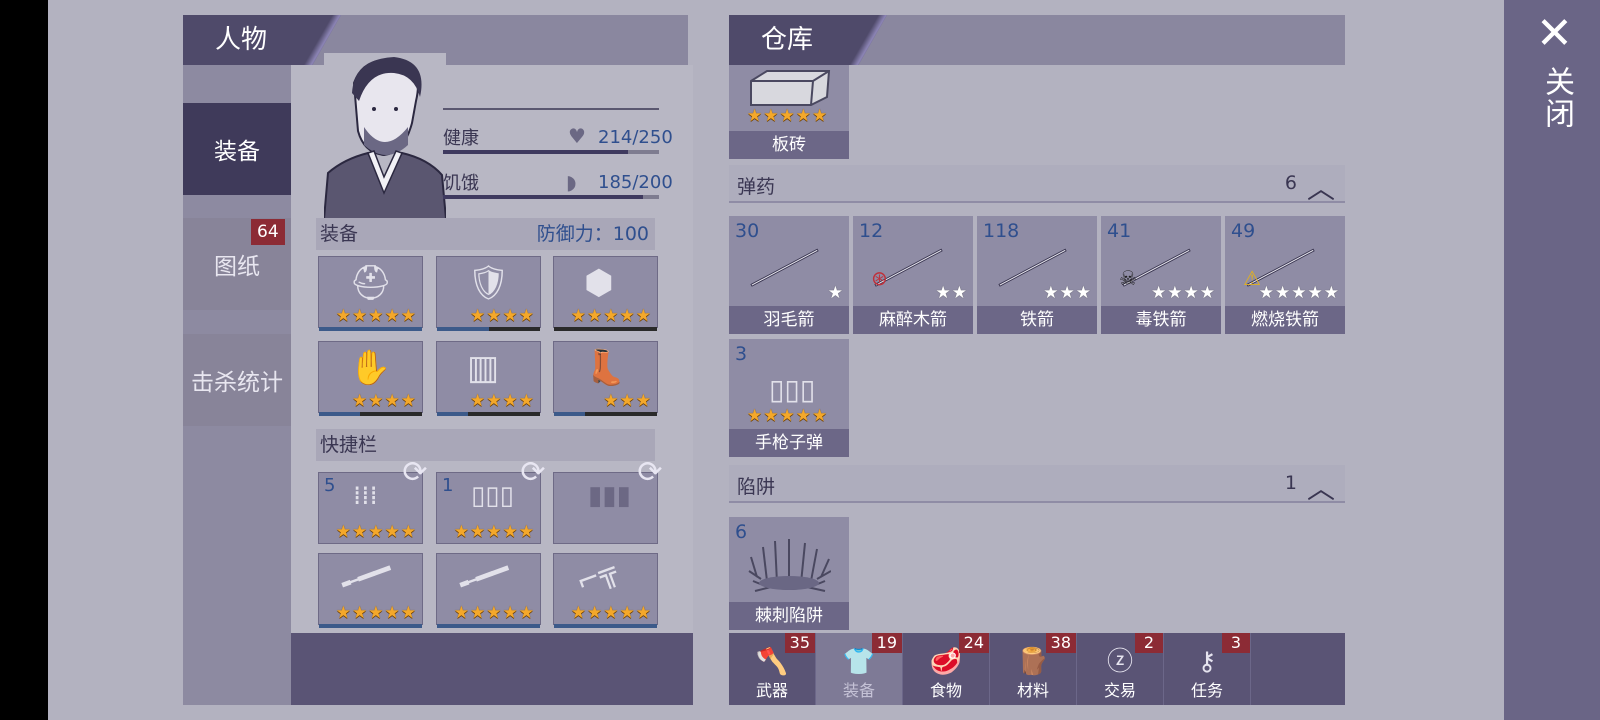 The width and height of the screenshot is (1600, 720). Describe the element at coordinates (792, 389) in the screenshot. I see `pistol-bullets-icon: ▯▯▯` at that location.